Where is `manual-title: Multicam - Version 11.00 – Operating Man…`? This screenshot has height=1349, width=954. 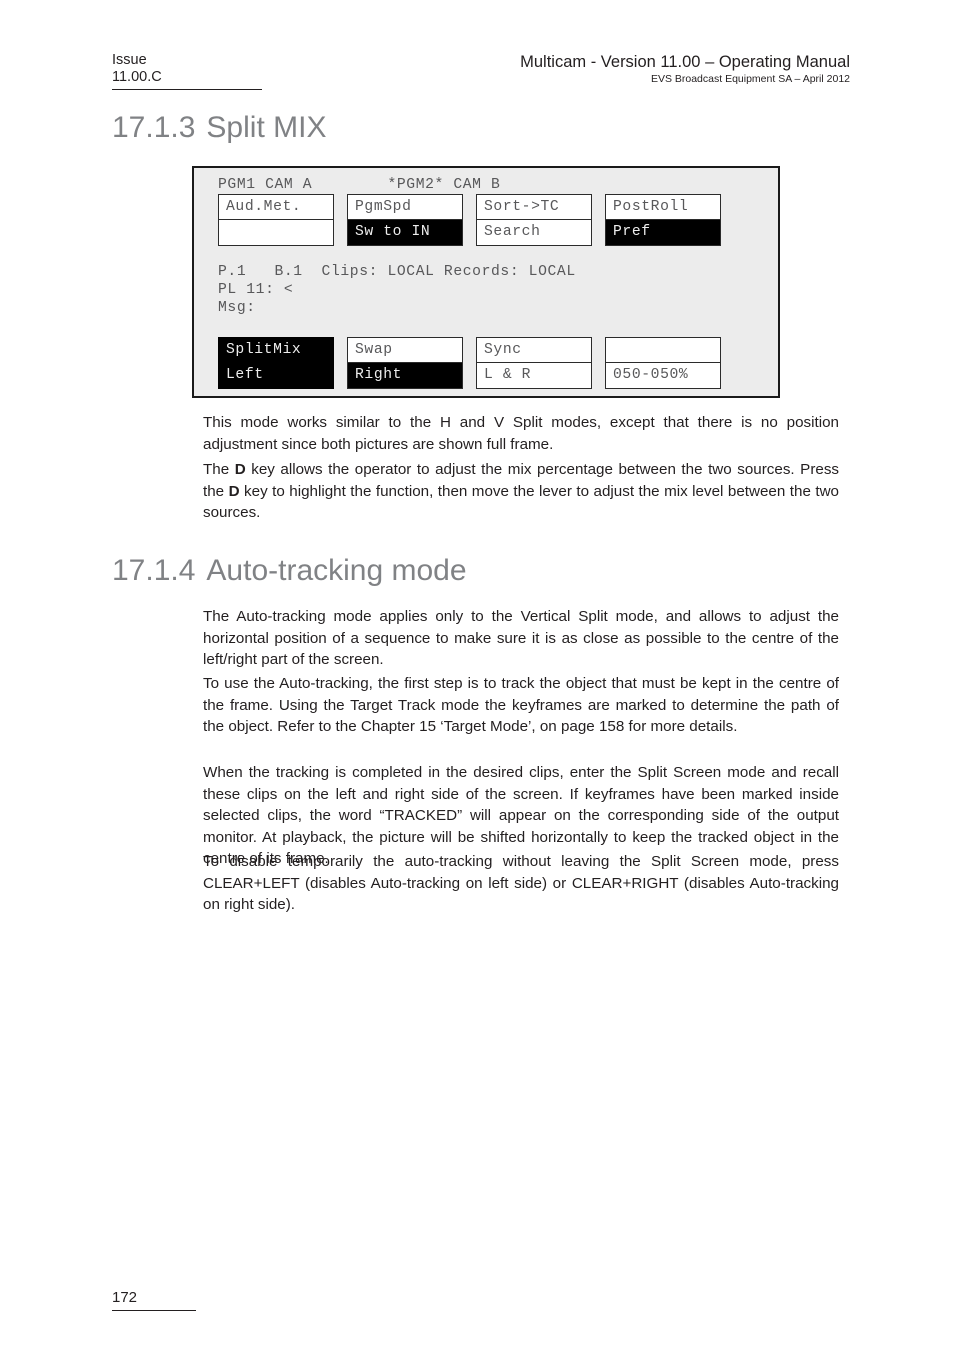
manual-title: Multicam - Version 11.00 – Operating Man… is located at coordinates (685, 62).